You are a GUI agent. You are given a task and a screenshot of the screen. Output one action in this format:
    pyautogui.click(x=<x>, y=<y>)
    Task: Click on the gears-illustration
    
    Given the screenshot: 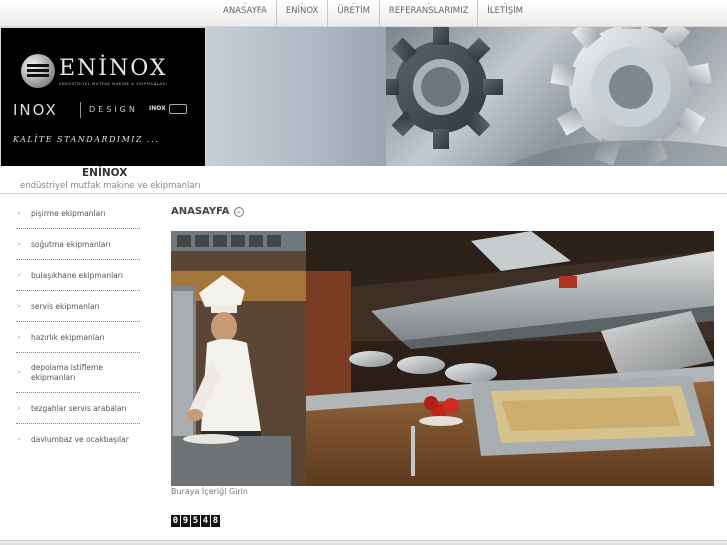 What is the action you would take?
    pyautogui.click(x=556, y=96)
    